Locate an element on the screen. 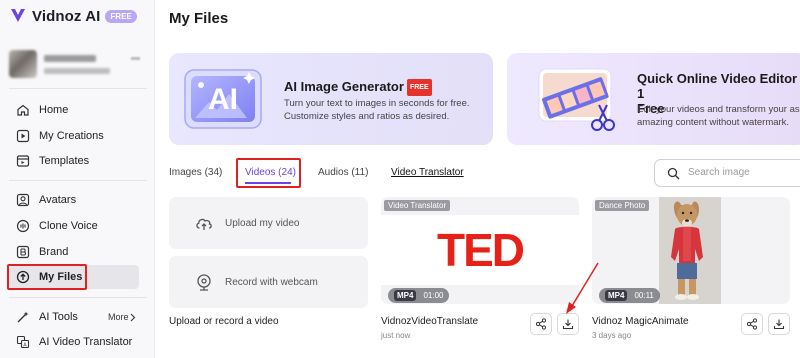 The image size is (800, 358). sidebar-item-templates: Templates is located at coordinates (74, 161).